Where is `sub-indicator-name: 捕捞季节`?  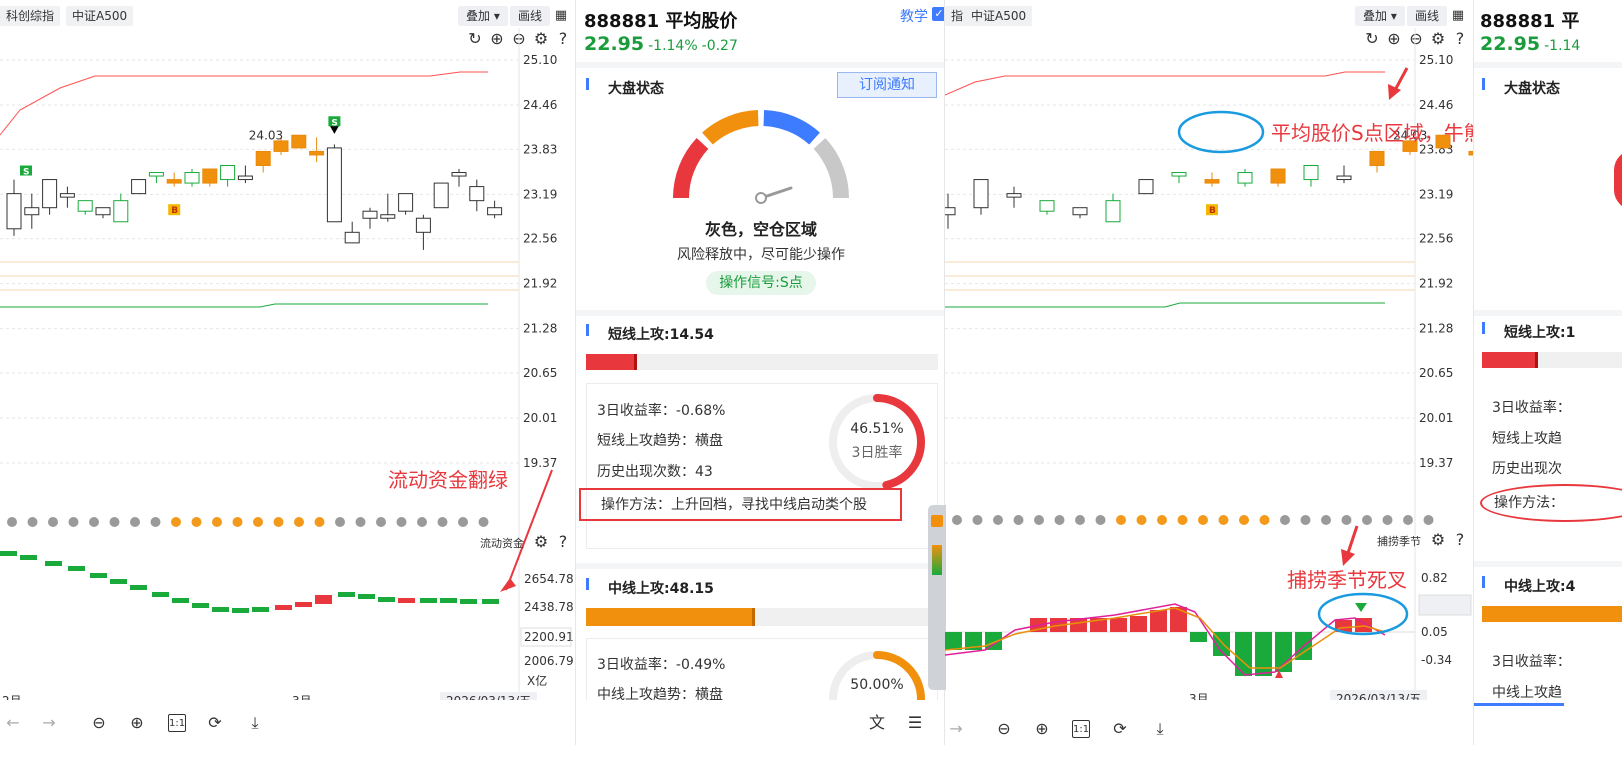
sub-indicator-name: 捕捞季节 is located at coordinates (1399, 541).